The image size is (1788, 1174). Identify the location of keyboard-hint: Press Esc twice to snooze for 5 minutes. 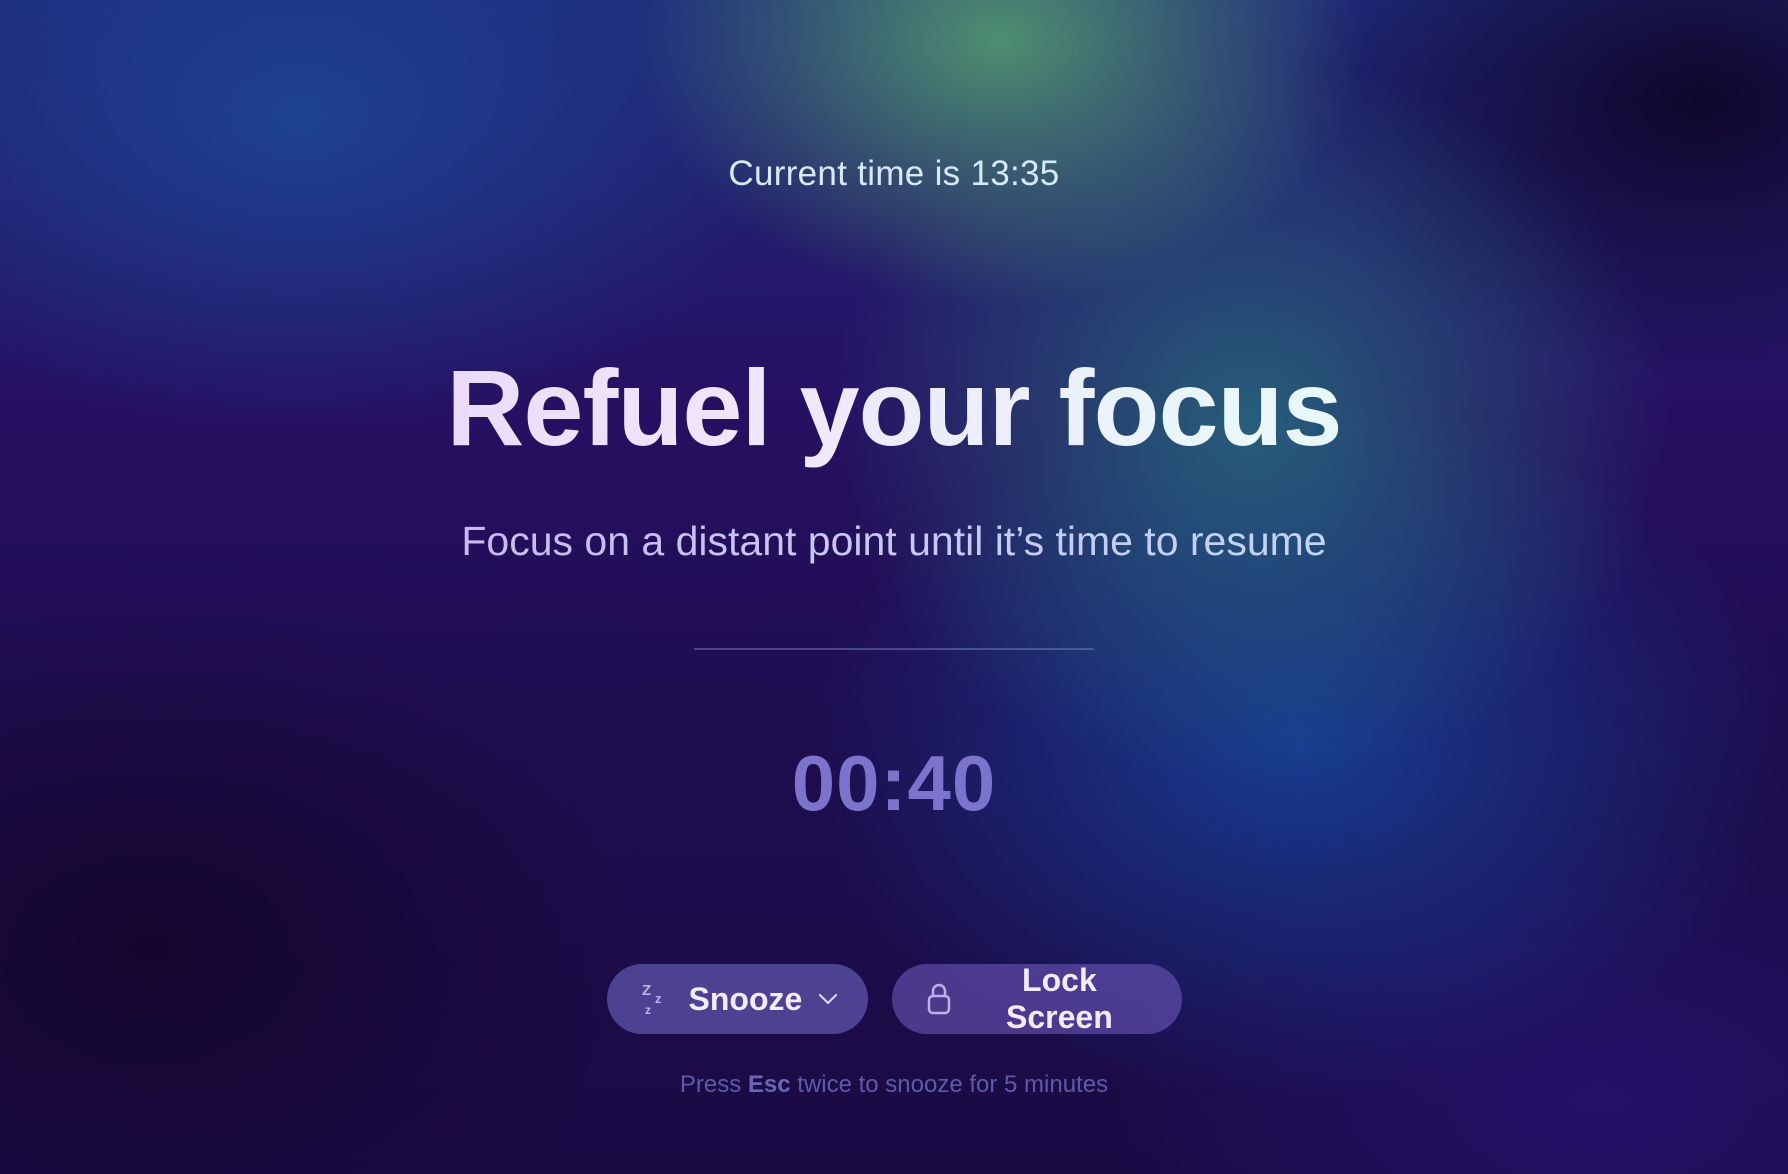
(894, 1085).